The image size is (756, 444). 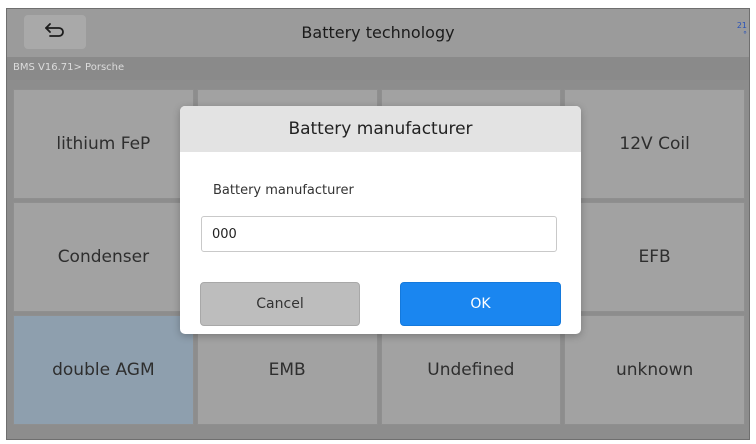 What do you see at coordinates (103, 257) in the screenshot?
I see `option-tile: Condenser` at bounding box center [103, 257].